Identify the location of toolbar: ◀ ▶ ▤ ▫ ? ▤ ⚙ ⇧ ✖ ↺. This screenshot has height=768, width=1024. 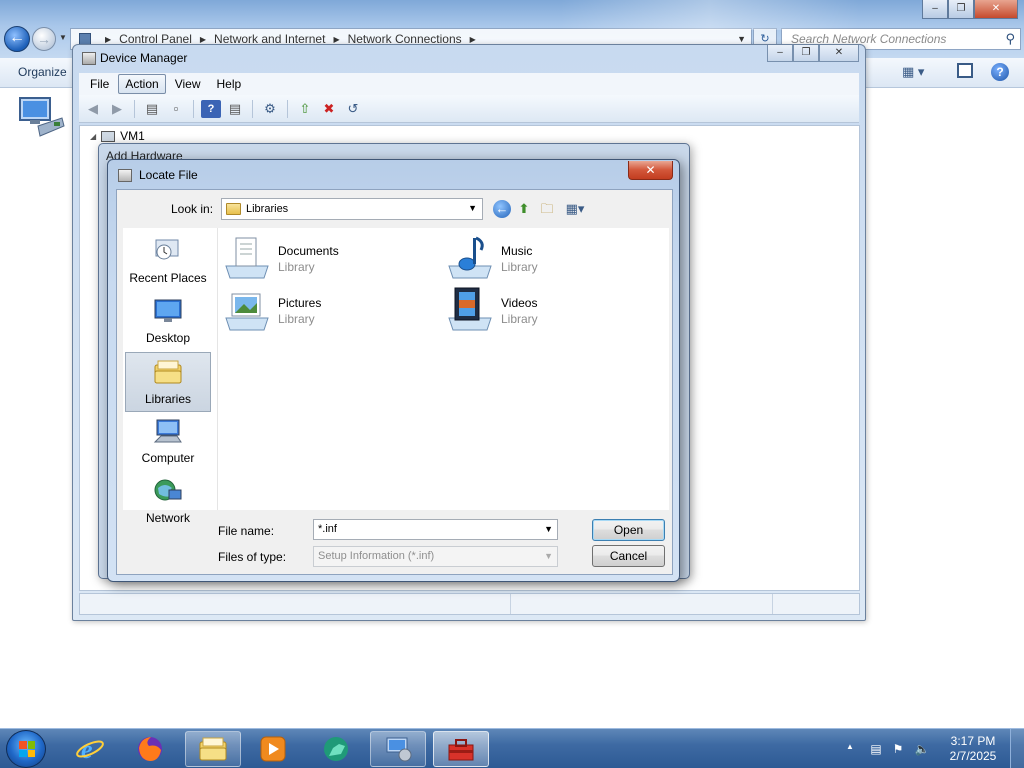
(469, 109).